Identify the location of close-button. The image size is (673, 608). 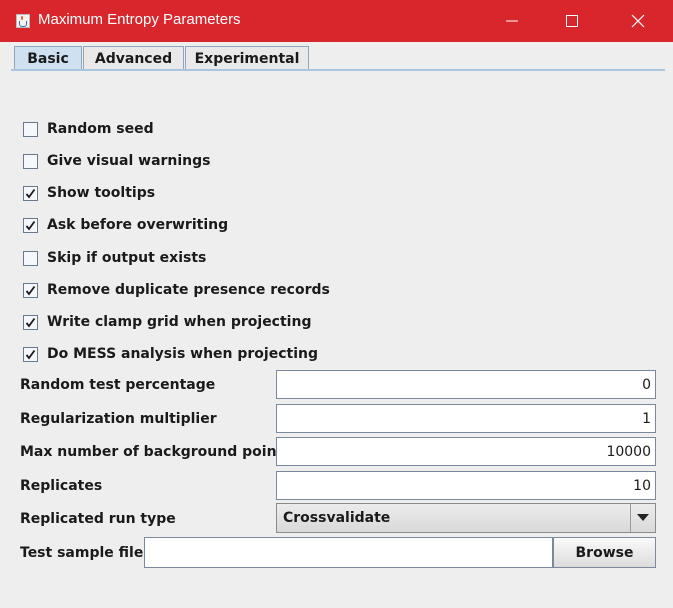
(638, 21).